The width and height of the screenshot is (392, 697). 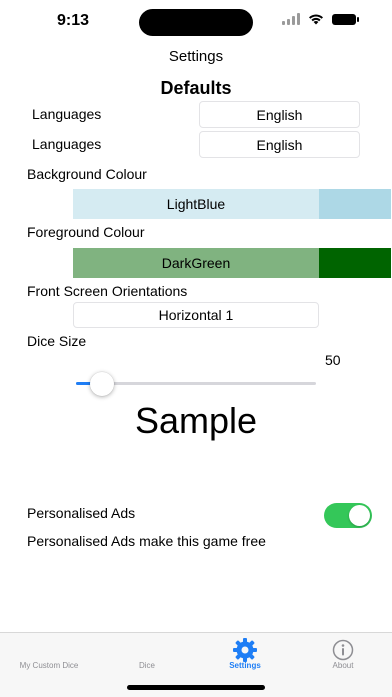 I want to click on toggle-knob, so click(x=359, y=515).